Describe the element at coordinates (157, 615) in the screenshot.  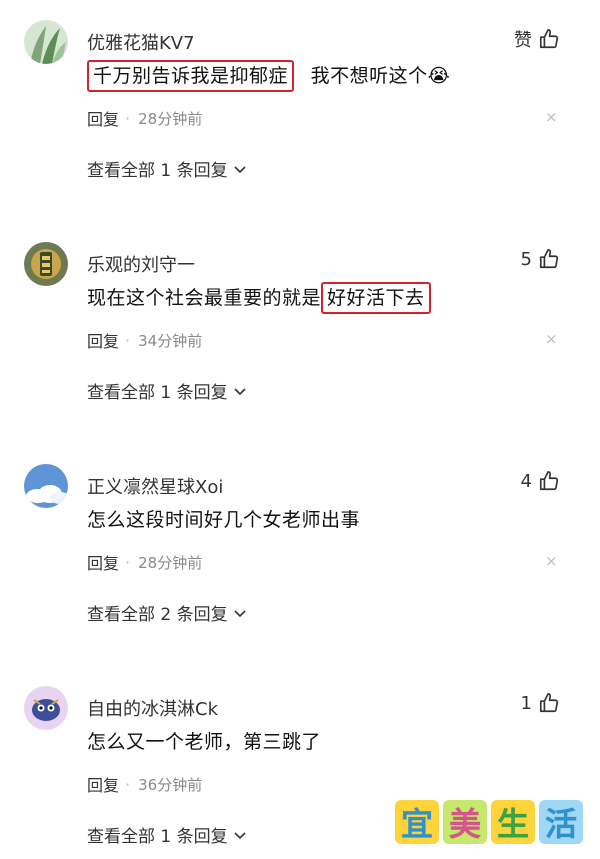
I see `view-all-label: 查看全部 2 条回复` at that location.